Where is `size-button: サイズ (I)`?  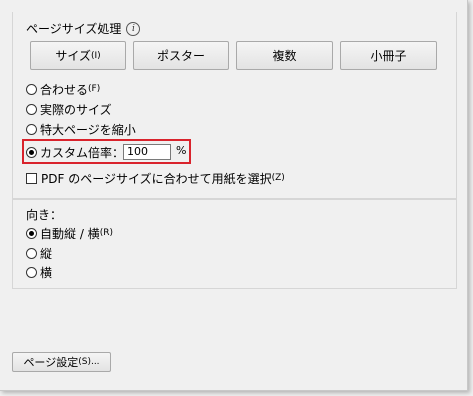 size-button: サイズ (I) is located at coordinates (78, 55).